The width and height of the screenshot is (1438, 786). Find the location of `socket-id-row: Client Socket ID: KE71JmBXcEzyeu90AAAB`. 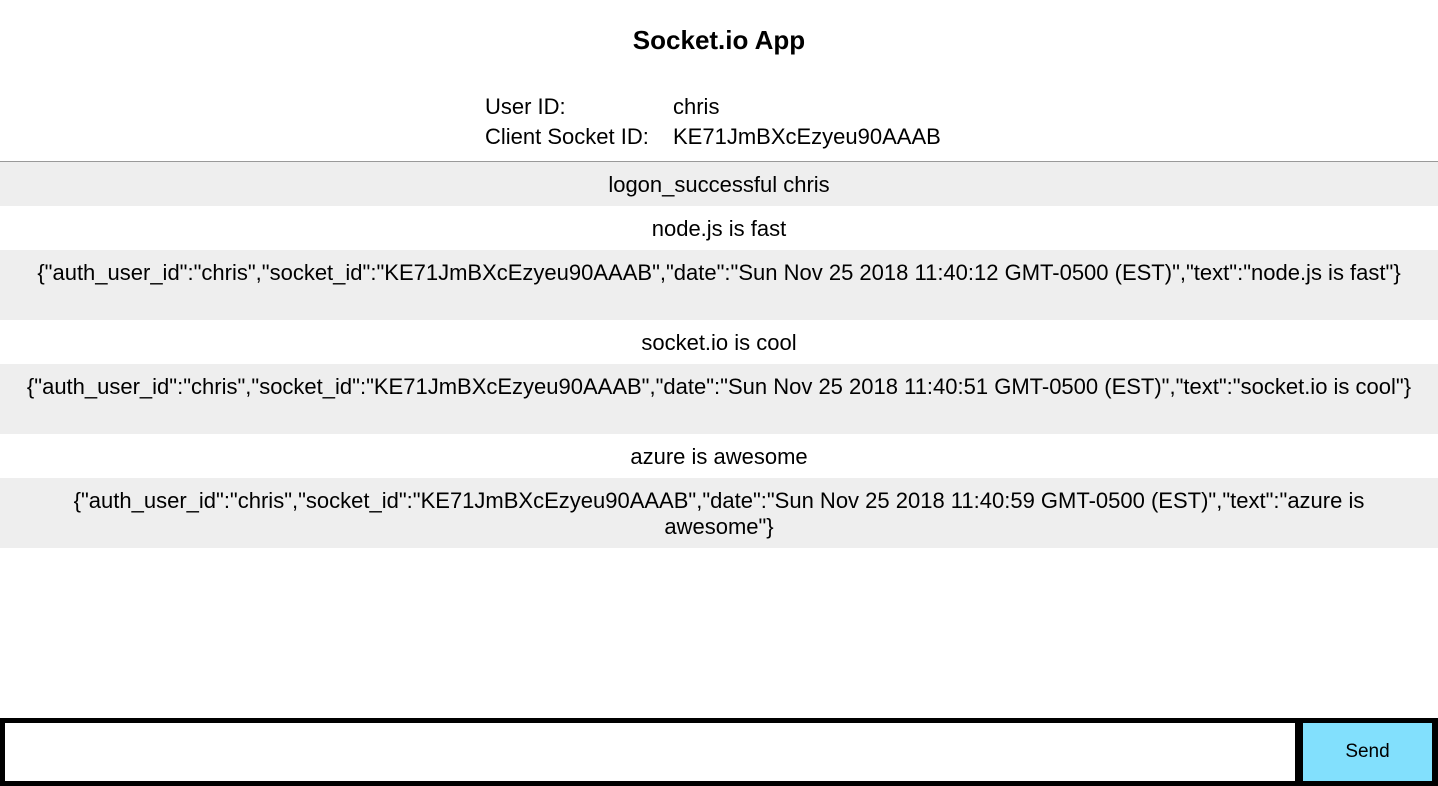

socket-id-row: Client Socket ID: KE71JmBXcEzyeu90AAAB is located at coordinates (713, 137).